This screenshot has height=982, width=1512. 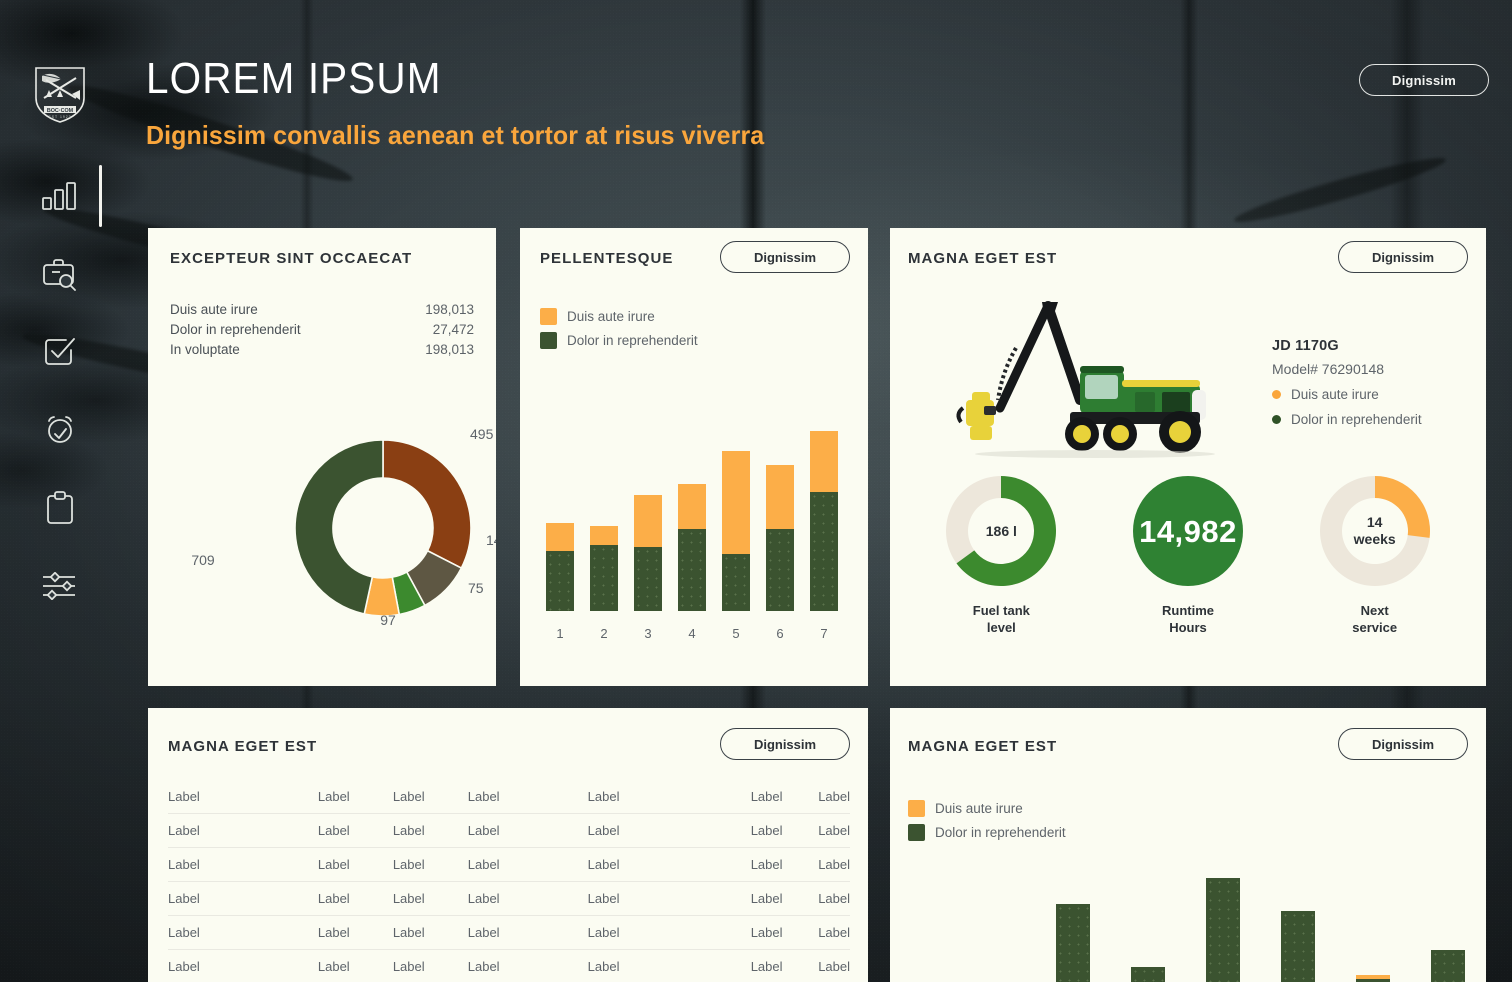 What do you see at coordinates (243, 746) in the screenshot?
I see `card-table-title: MAGNA EGET EST` at bounding box center [243, 746].